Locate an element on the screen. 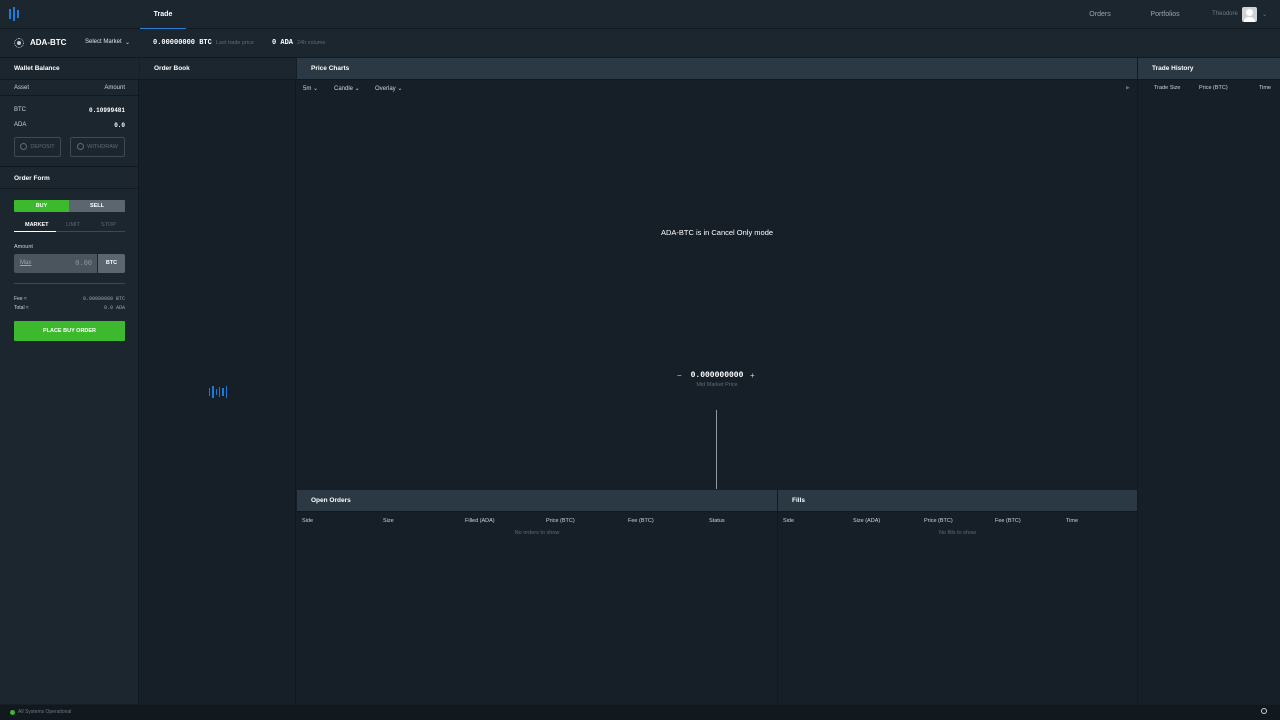 The width and height of the screenshot is (1280, 720). depth-chart-midline is located at coordinates (716, 449).